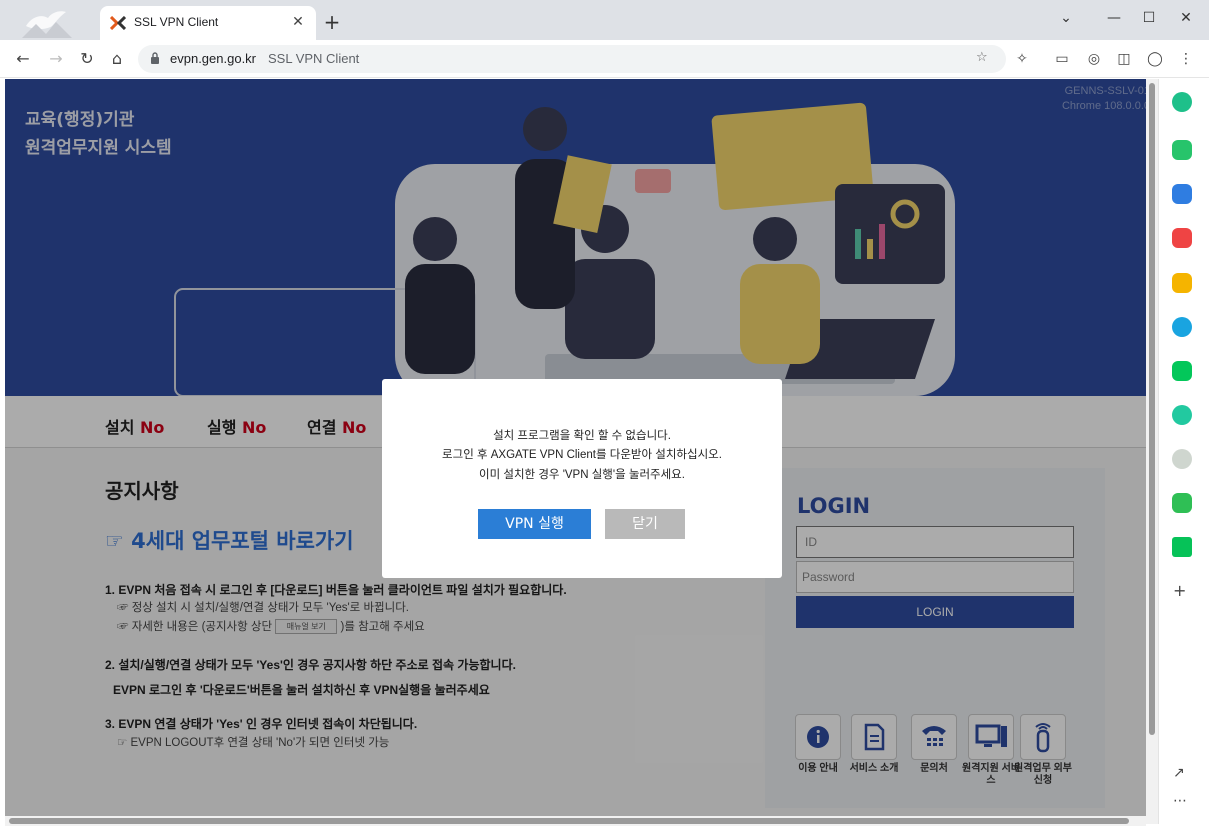  I want to click on extensions-icon: ✧, so click(1022, 59).